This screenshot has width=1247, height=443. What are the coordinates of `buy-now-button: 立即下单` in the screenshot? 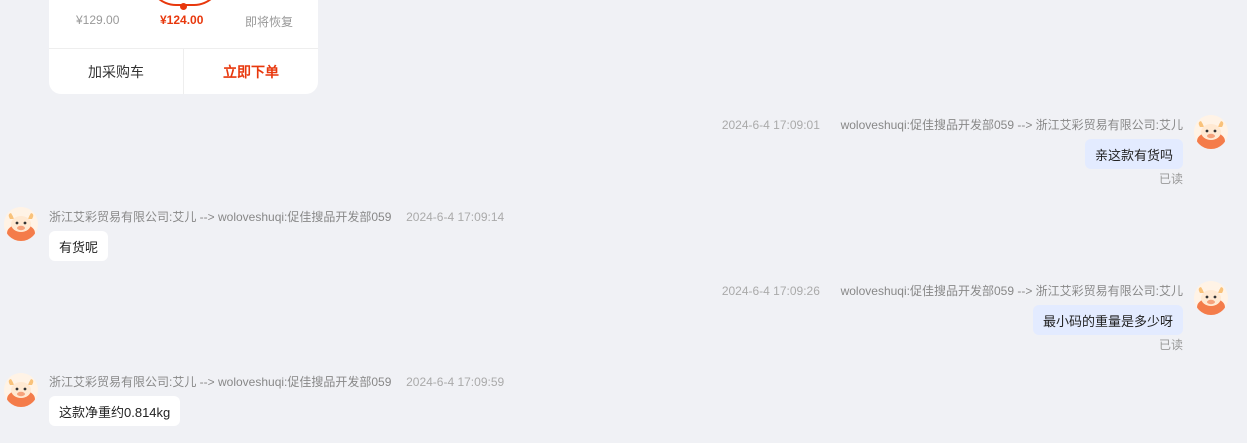 It's located at (251, 71).